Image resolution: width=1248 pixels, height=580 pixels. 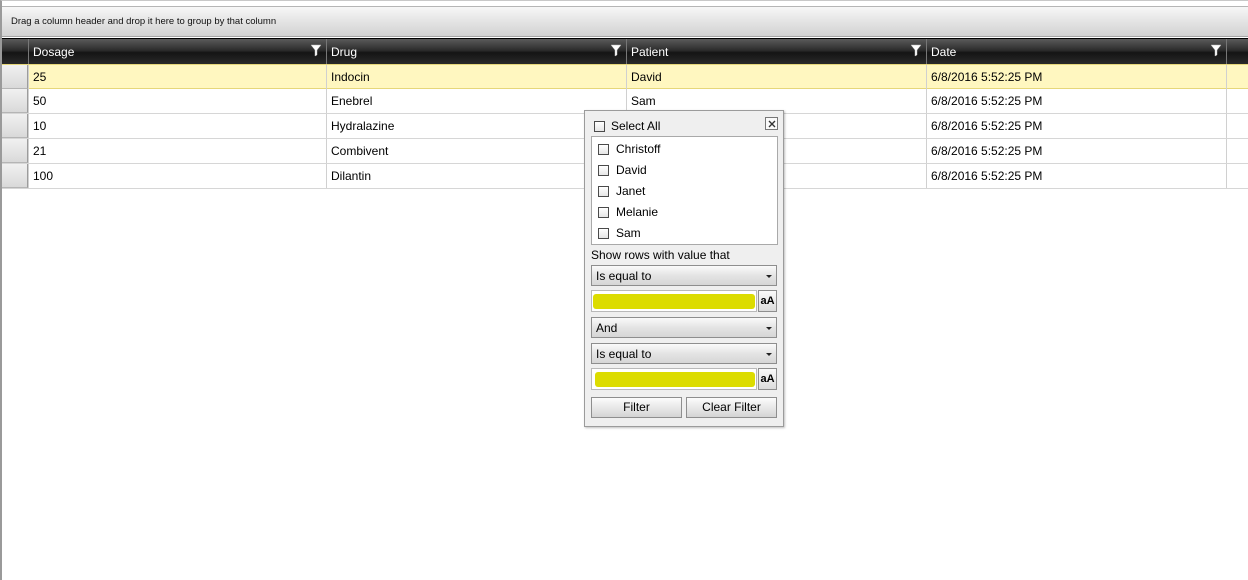 I want to click on cell-dosage: 50, so click(x=177, y=101).